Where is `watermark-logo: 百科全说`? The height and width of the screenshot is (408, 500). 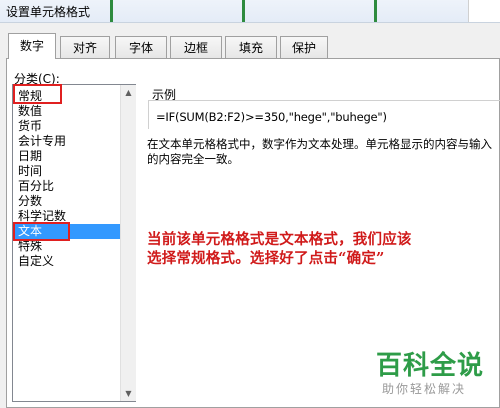
watermark-logo: 百科全说 is located at coordinates (430, 366).